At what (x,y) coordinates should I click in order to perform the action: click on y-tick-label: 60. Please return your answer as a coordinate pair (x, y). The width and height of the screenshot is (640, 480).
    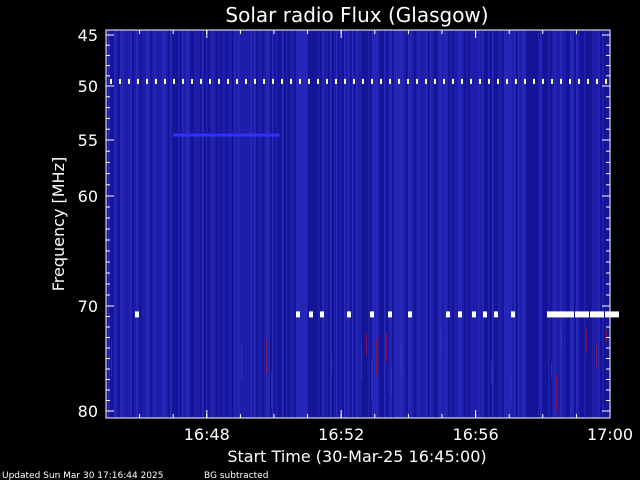
    Looking at the image, I should click on (88, 196).